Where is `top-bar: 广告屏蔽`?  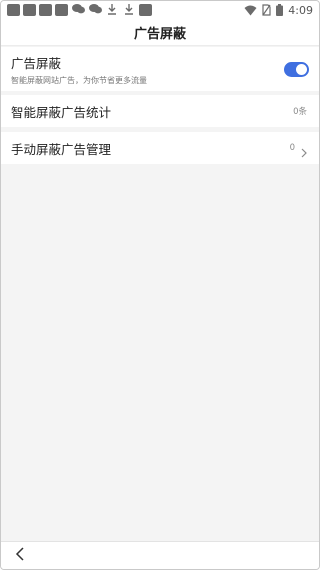 top-bar: 广告屏蔽 is located at coordinates (160, 32).